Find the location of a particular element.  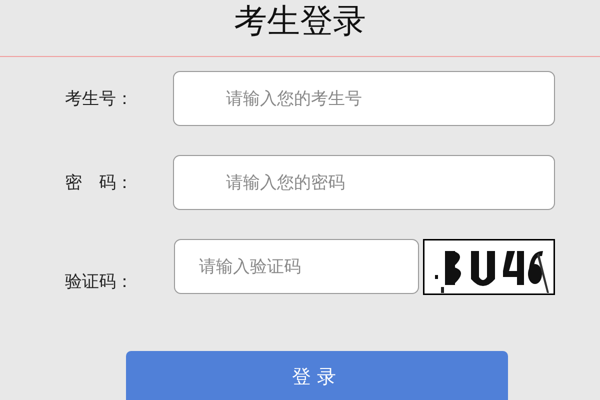

field-label: 考生号： is located at coordinates (99, 99).